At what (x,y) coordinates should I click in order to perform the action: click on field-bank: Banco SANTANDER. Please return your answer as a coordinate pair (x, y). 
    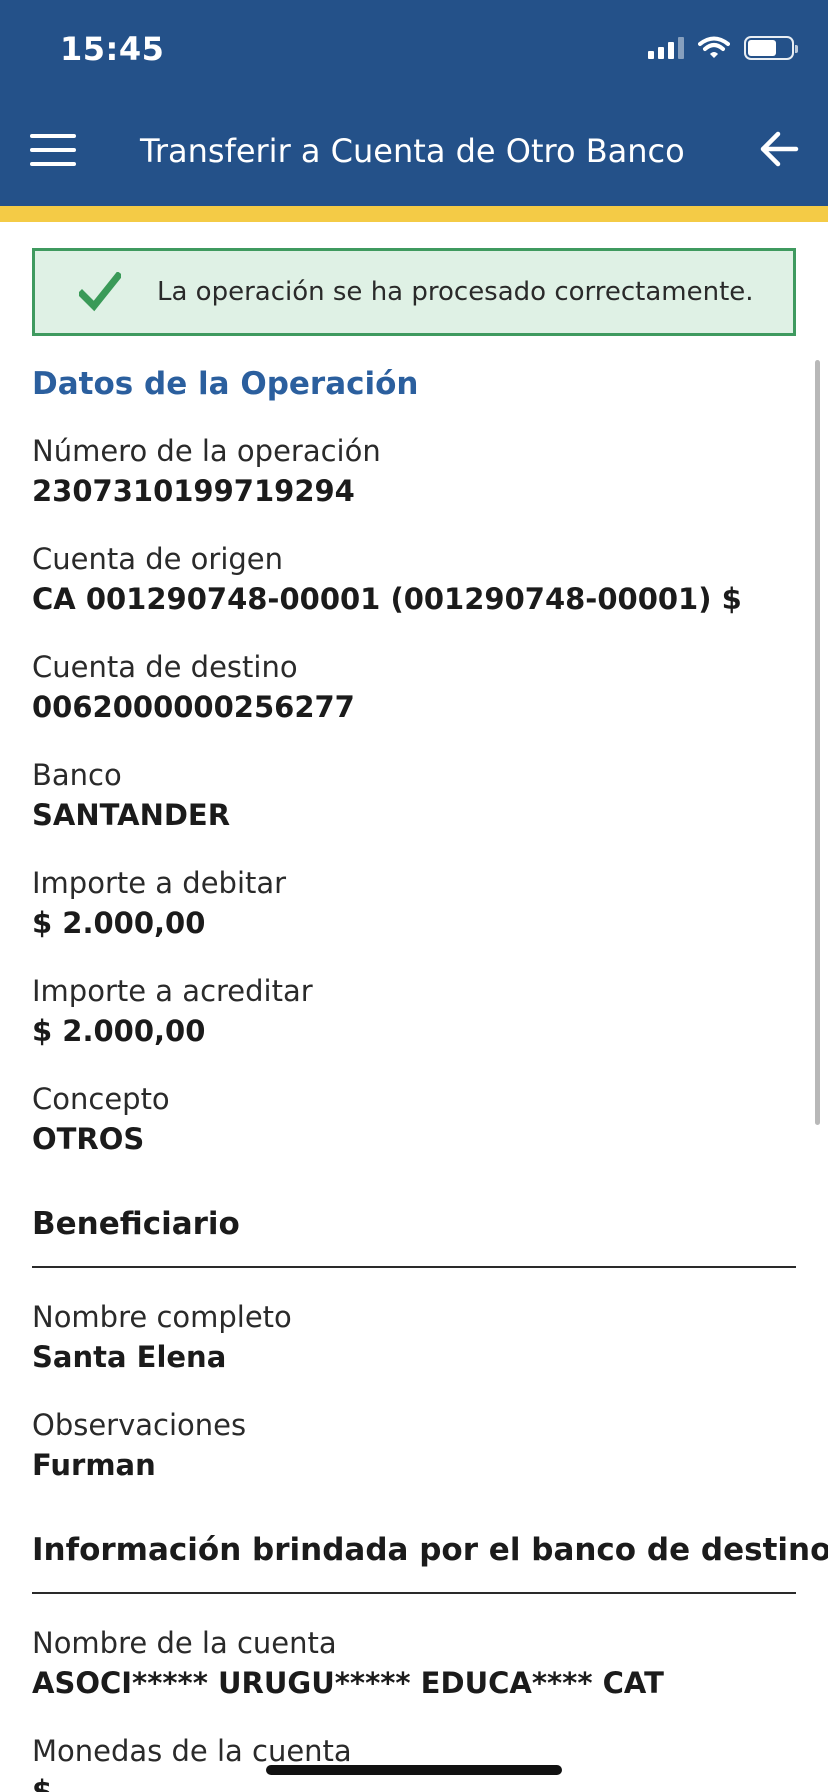
    Looking at the image, I should click on (414, 795).